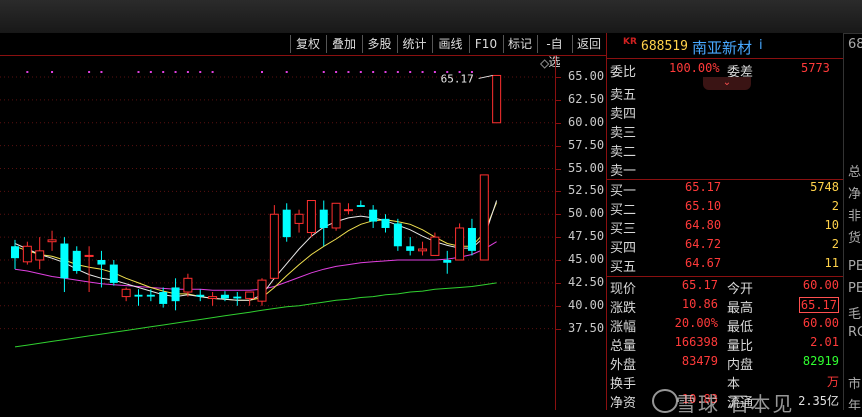 Image resolution: width=862 pixels, height=417 pixels. I want to click on sell-row: 卖五, so click(725, 93).